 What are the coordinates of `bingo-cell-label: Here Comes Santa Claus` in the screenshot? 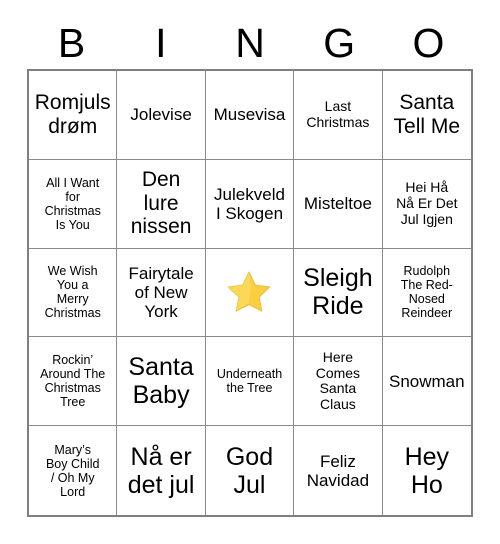 It's located at (338, 380).